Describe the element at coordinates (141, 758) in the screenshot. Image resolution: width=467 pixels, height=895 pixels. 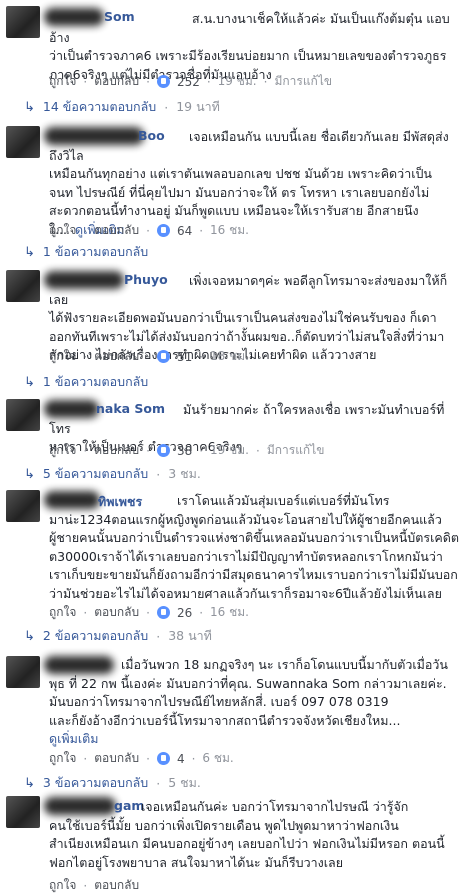
I see `comment-actions: ถูกใจ · ตอบกลับ · 4 · 6 ชม.` at that location.